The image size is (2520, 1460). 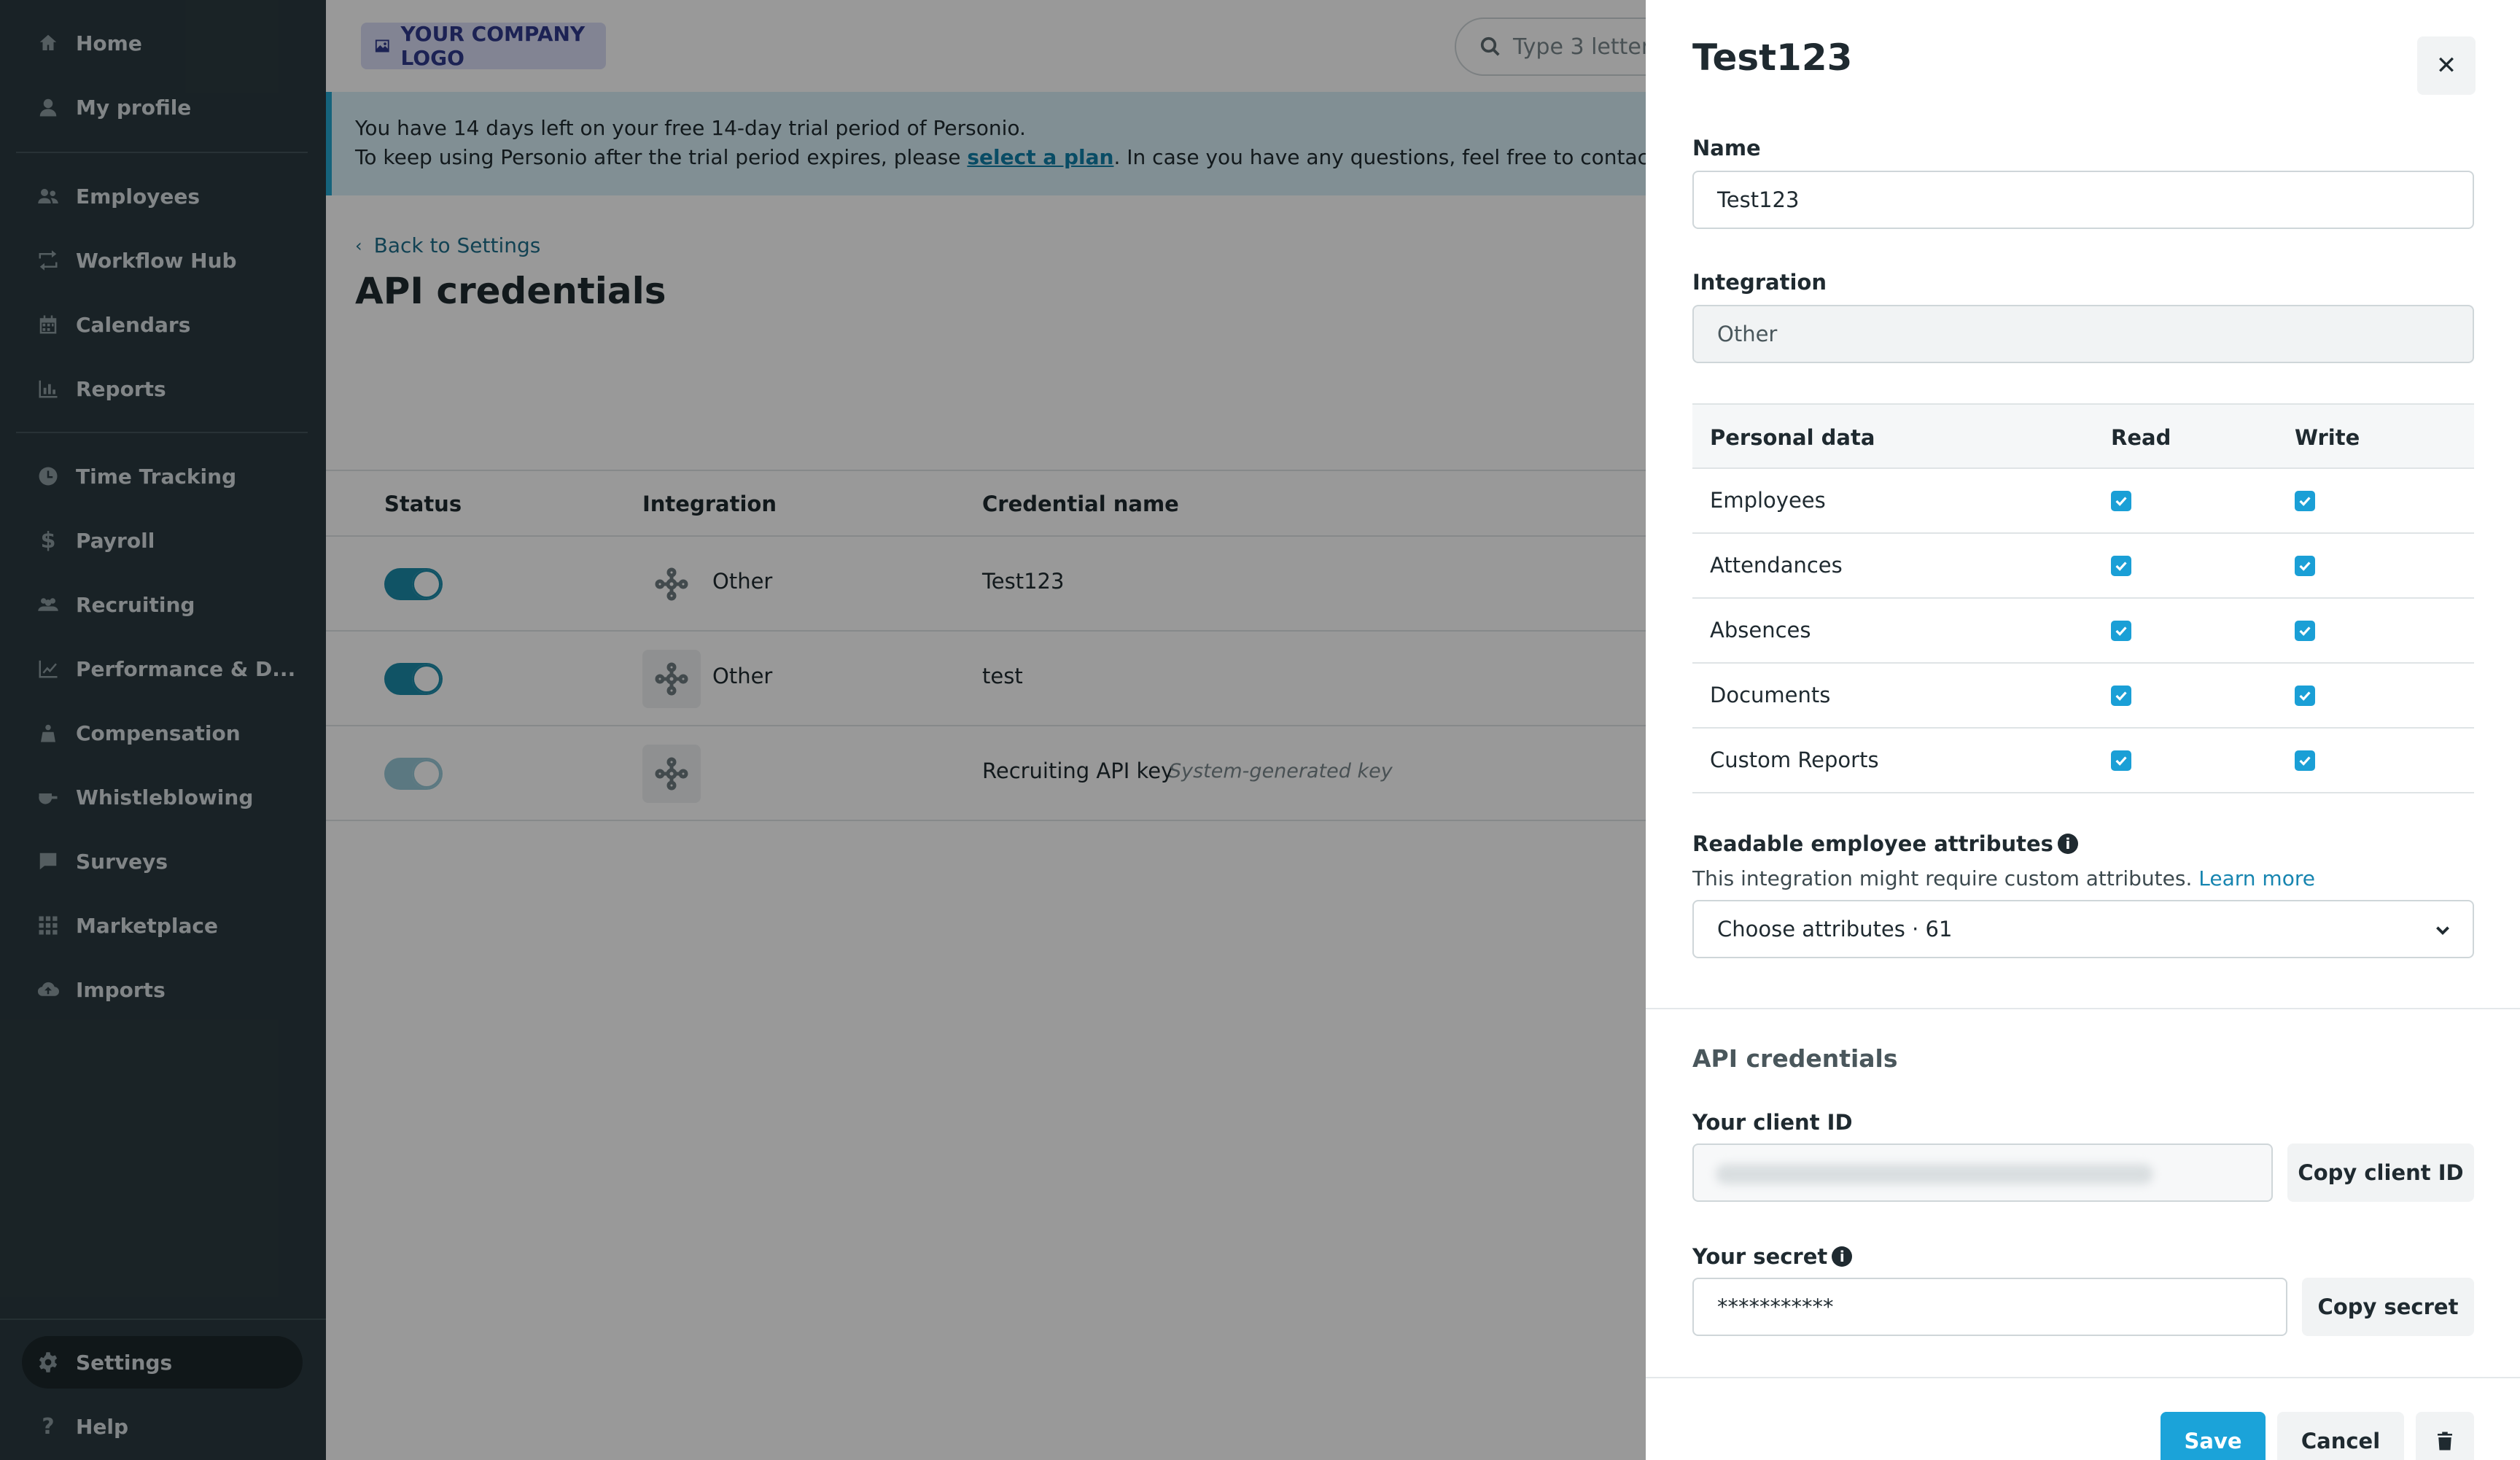 What do you see at coordinates (2380, 1172) in the screenshot?
I see `copy-client-id-button: Copy client ID` at bounding box center [2380, 1172].